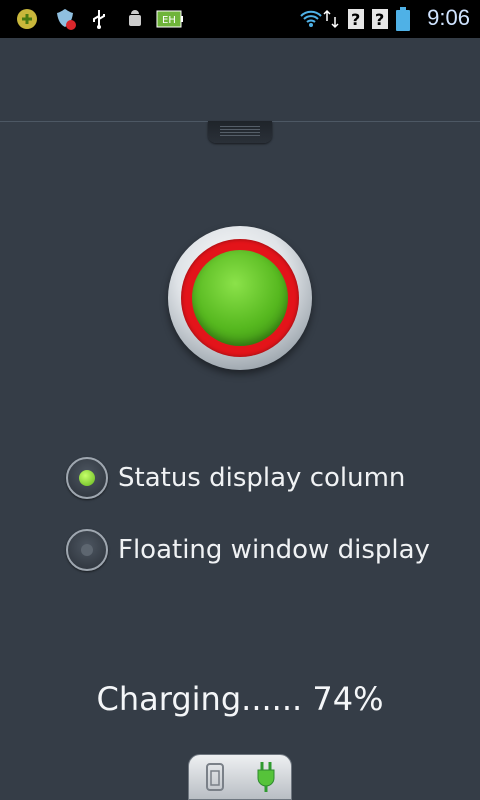  What do you see at coordinates (215, 777) in the screenshot?
I see `phone-icon` at bounding box center [215, 777].